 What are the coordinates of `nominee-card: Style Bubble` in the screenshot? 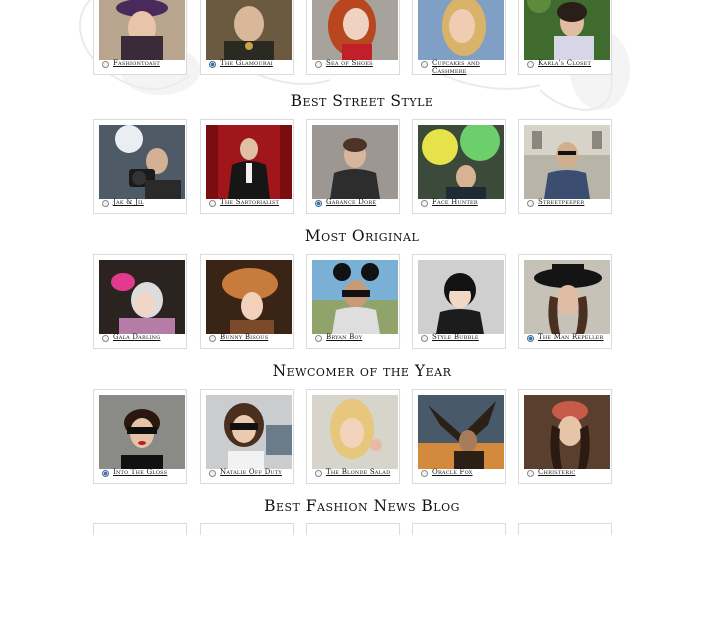 It's located at (459, 301).